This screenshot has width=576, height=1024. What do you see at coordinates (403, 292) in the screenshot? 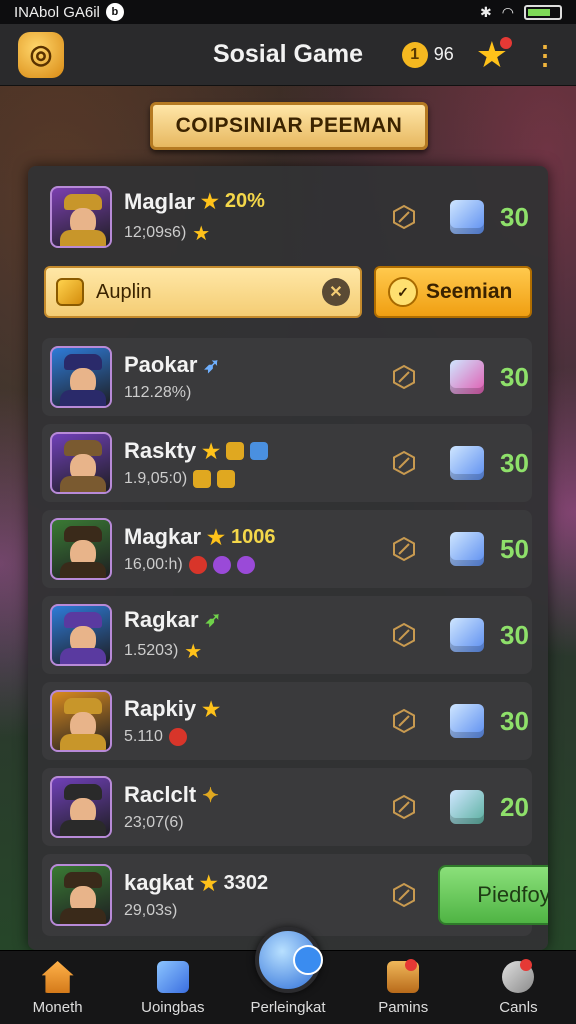
I see `coin-icon: ✓` at bounding box center [403, 292].